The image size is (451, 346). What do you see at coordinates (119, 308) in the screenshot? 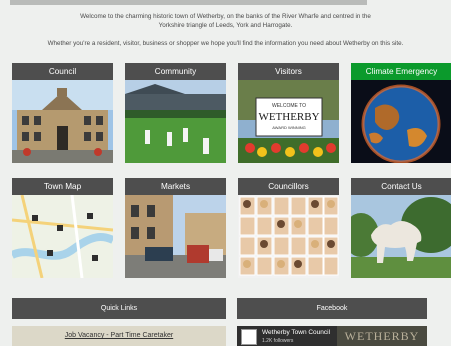
I see `quick-links-header: Quick Links` at bounding box center [119, 308].